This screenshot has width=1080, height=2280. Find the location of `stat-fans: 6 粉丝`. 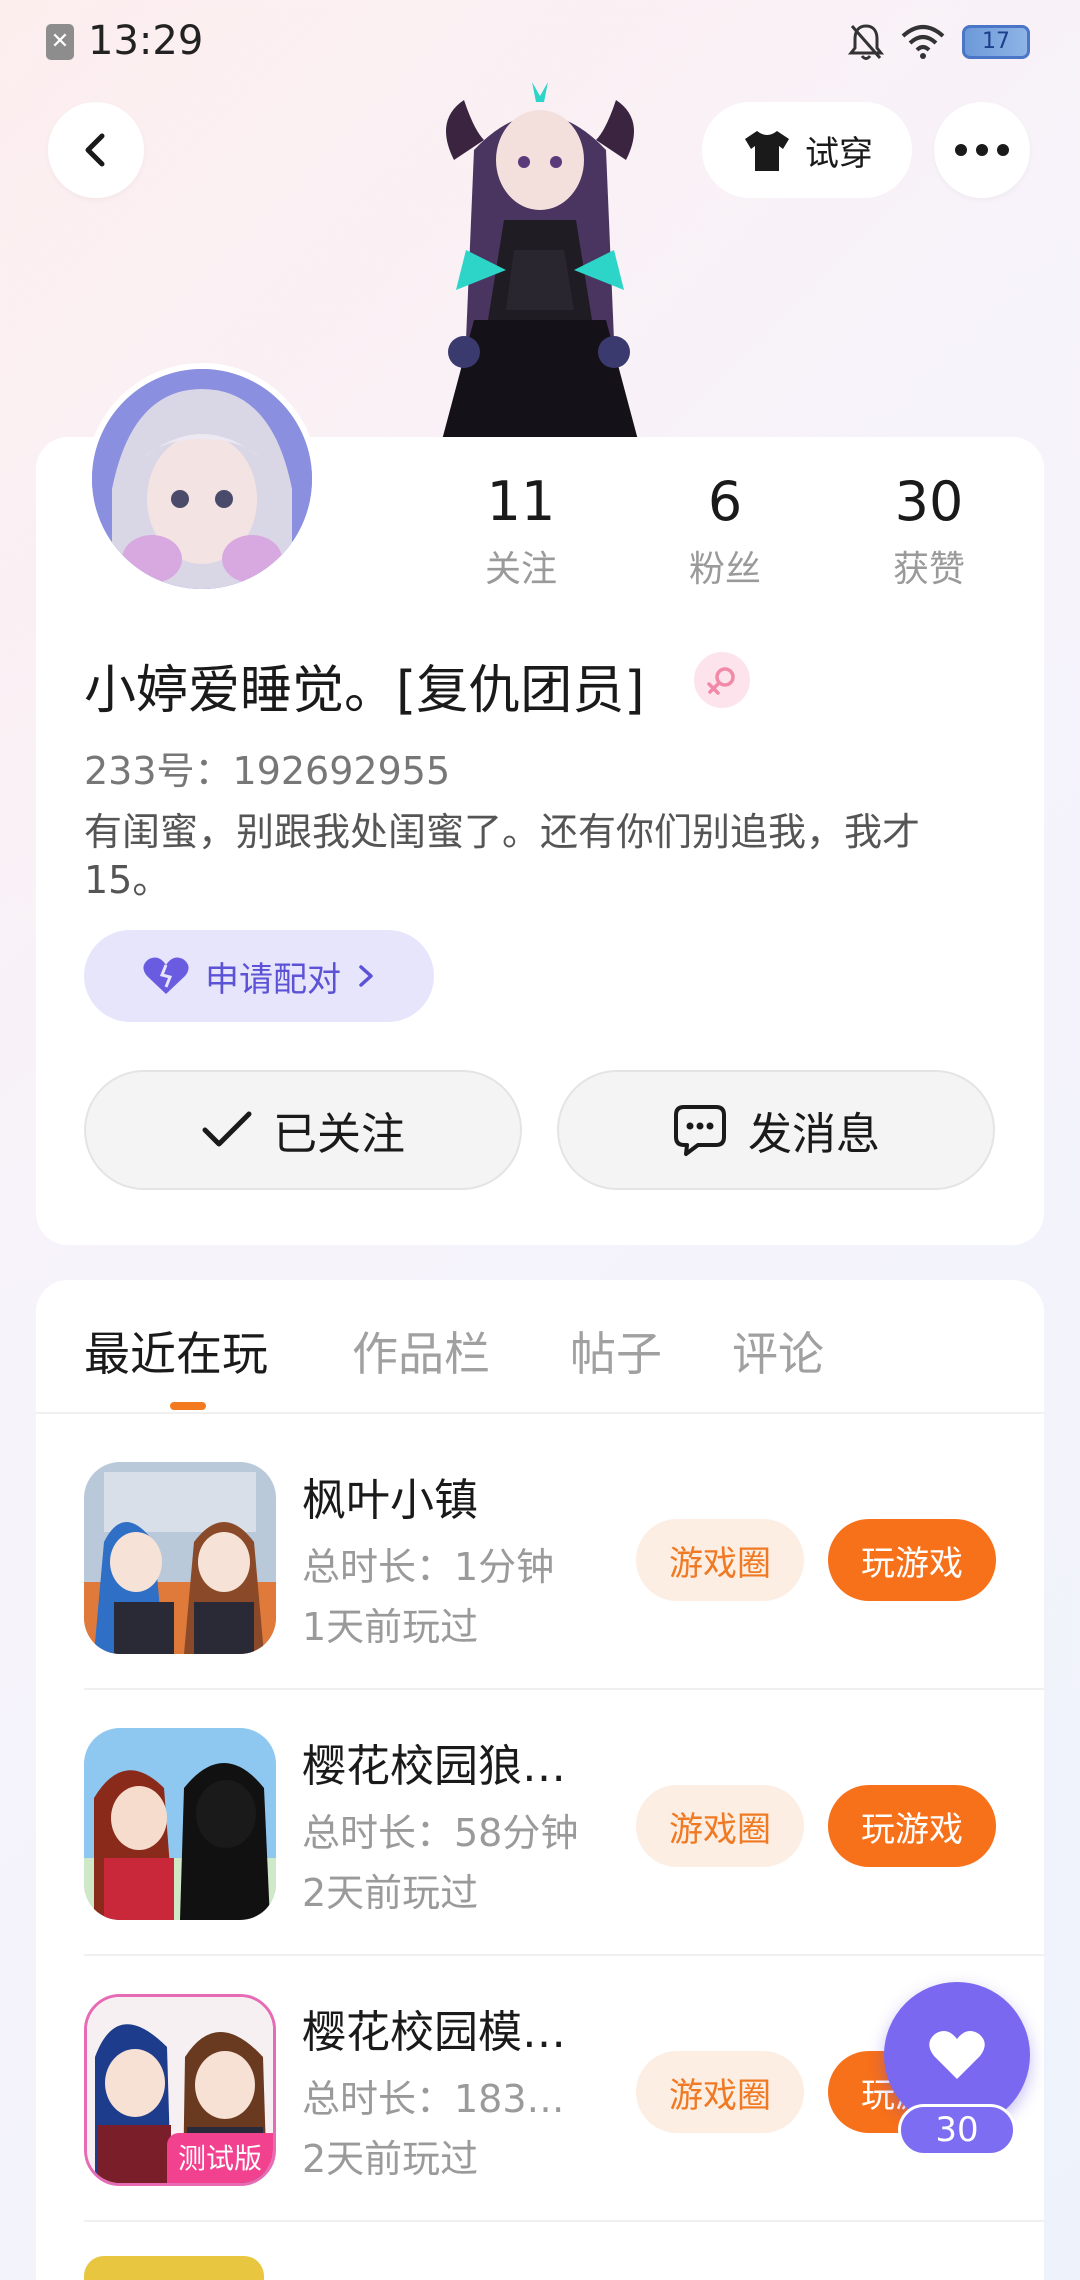

stat-fans: 6 粉丝 is located at coordinates (725, 531).